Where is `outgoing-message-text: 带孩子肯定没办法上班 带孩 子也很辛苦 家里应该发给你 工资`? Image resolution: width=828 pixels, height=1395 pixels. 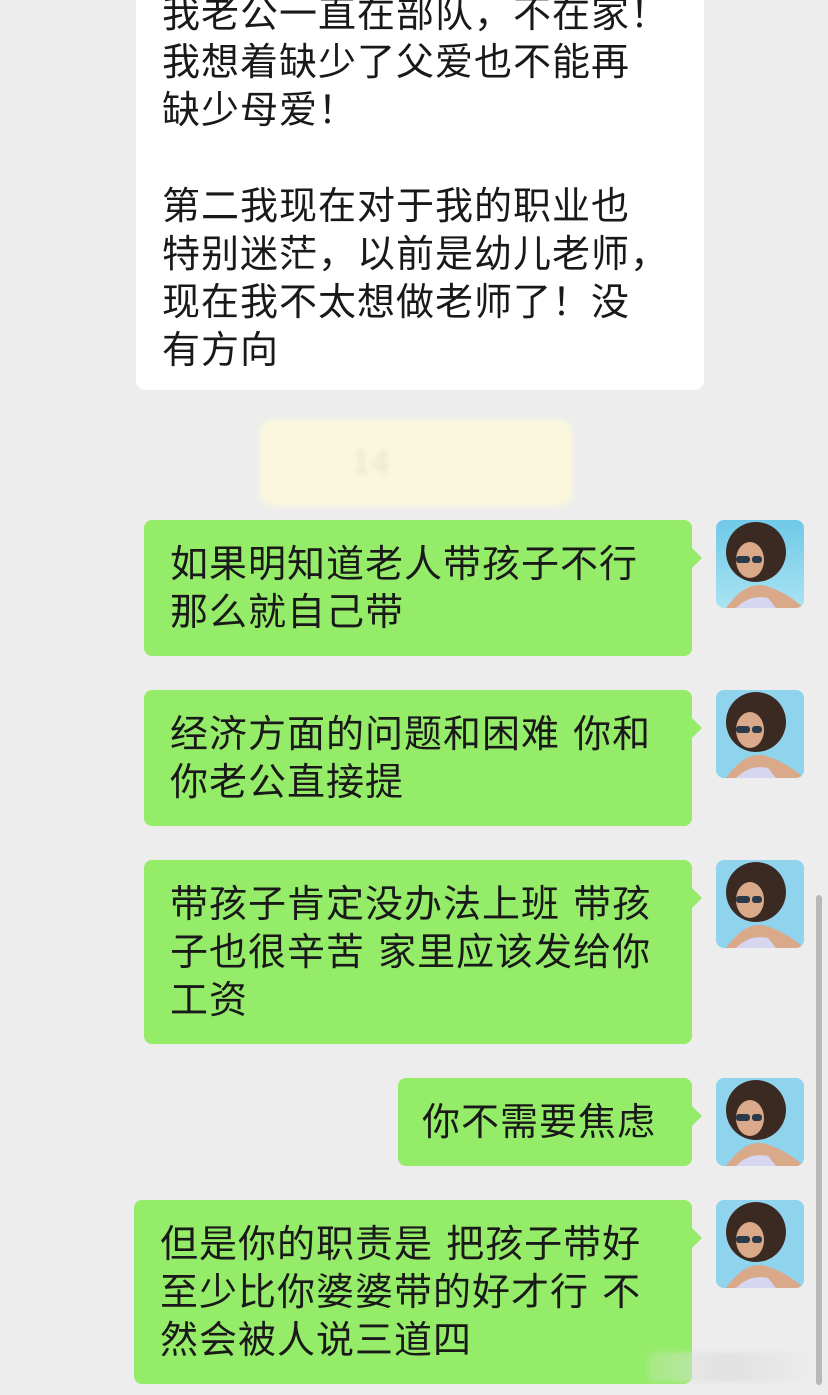 outgoing-message-text: 带孩子肯定没办法上班 带孩 子也很辛苦 家里应该发给你 工资 is located at coordinates (411, 952).